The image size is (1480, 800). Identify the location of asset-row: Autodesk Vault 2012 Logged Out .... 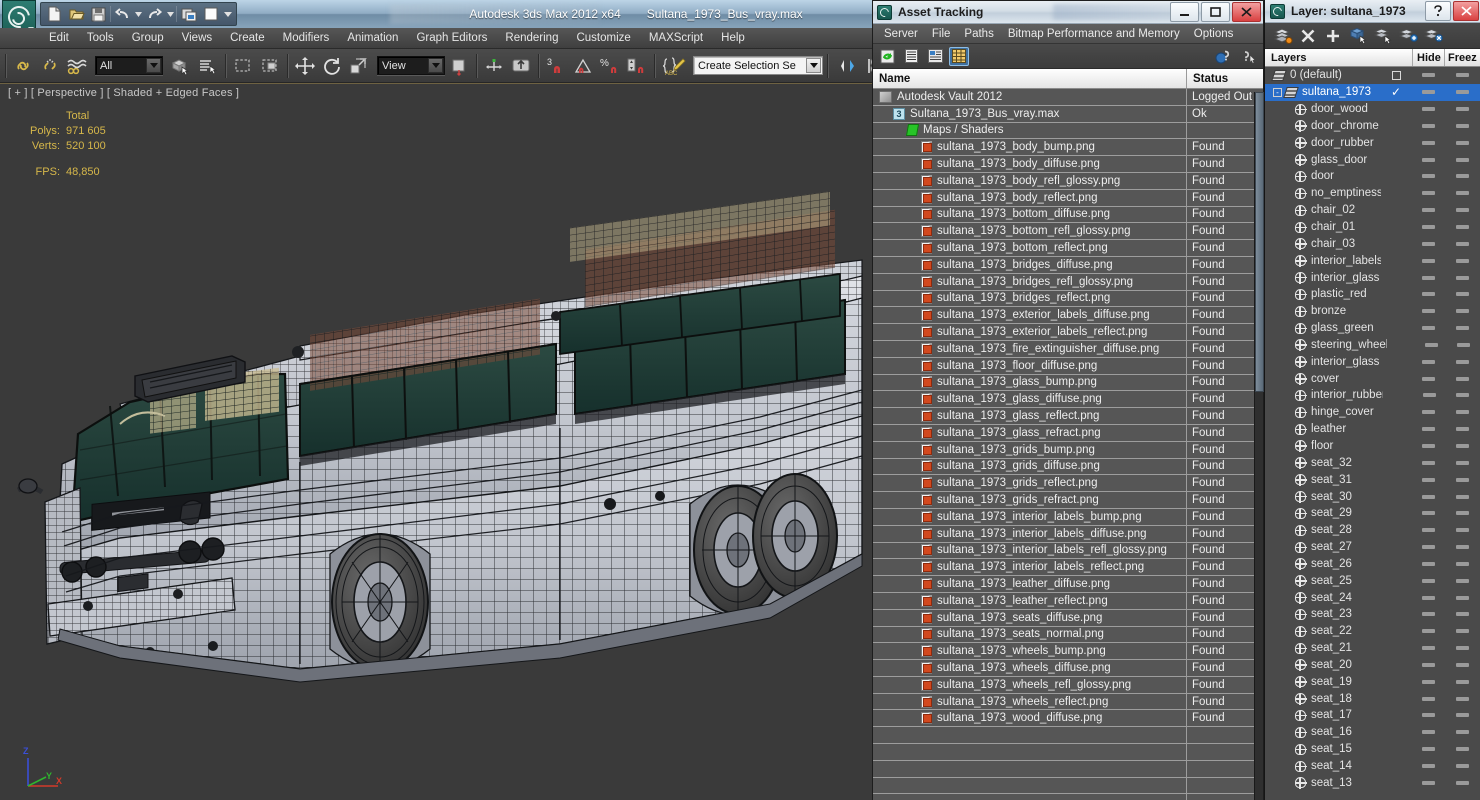
(1068, 97).